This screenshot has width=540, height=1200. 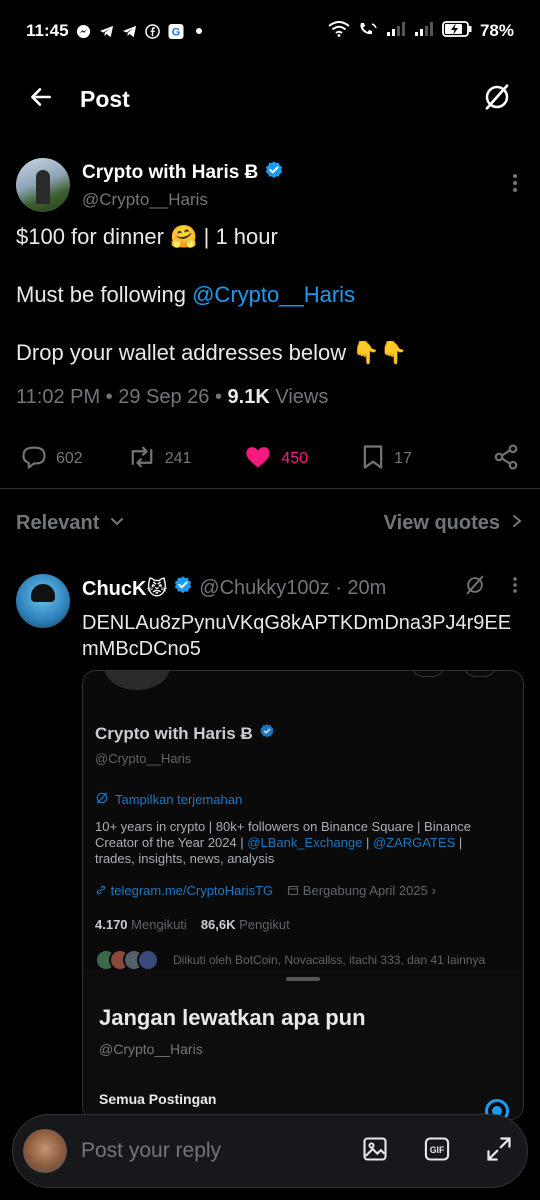 I want to click on reply-composer: Post your reply GIF, so click(x=270, y=1151).